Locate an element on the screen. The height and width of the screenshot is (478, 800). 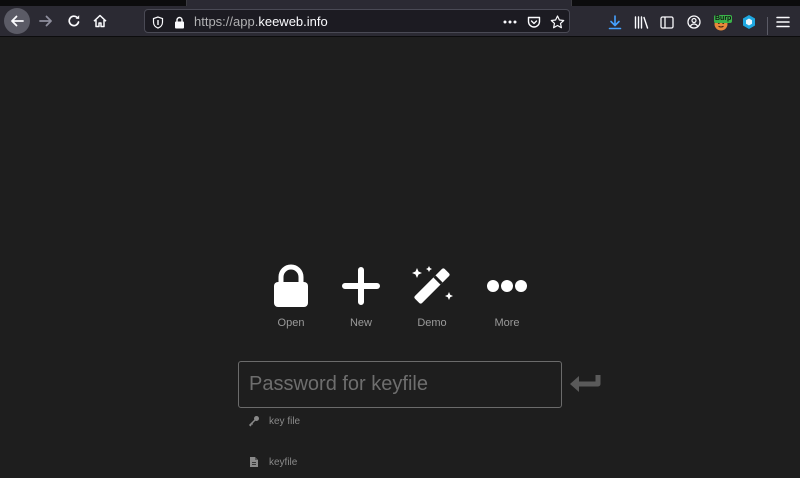
password-input is located at coordinates (400, 384).